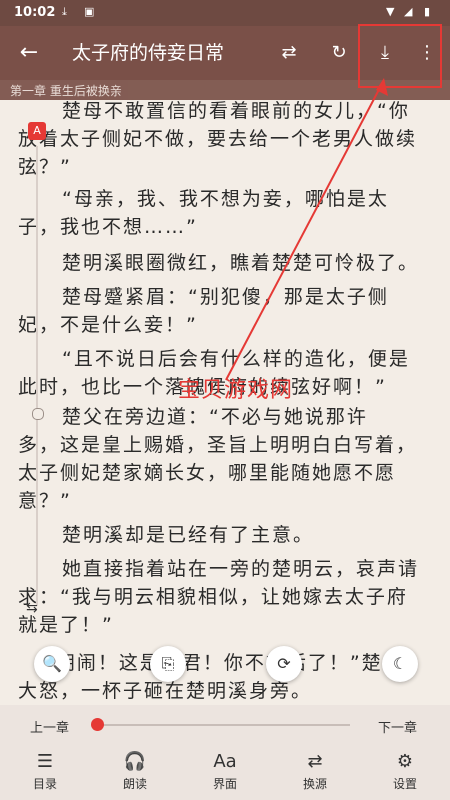 This screenshot has height=800, width=450. I want to click on nav-catalog: ☰ 目录, so click(45, 774).